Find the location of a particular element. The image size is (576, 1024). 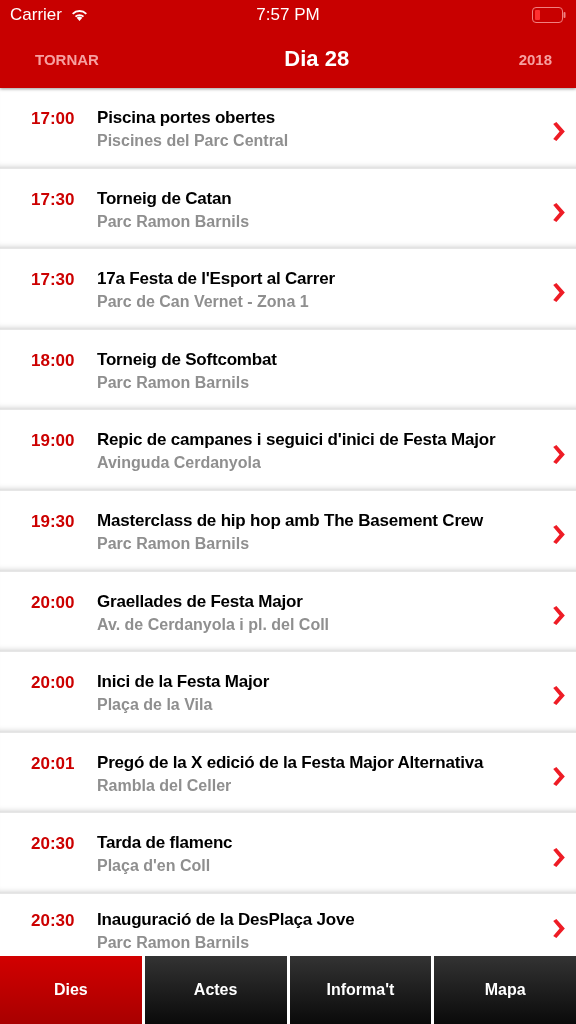

event-title: Tarda de flamenc is located at coordinates (165, 843).